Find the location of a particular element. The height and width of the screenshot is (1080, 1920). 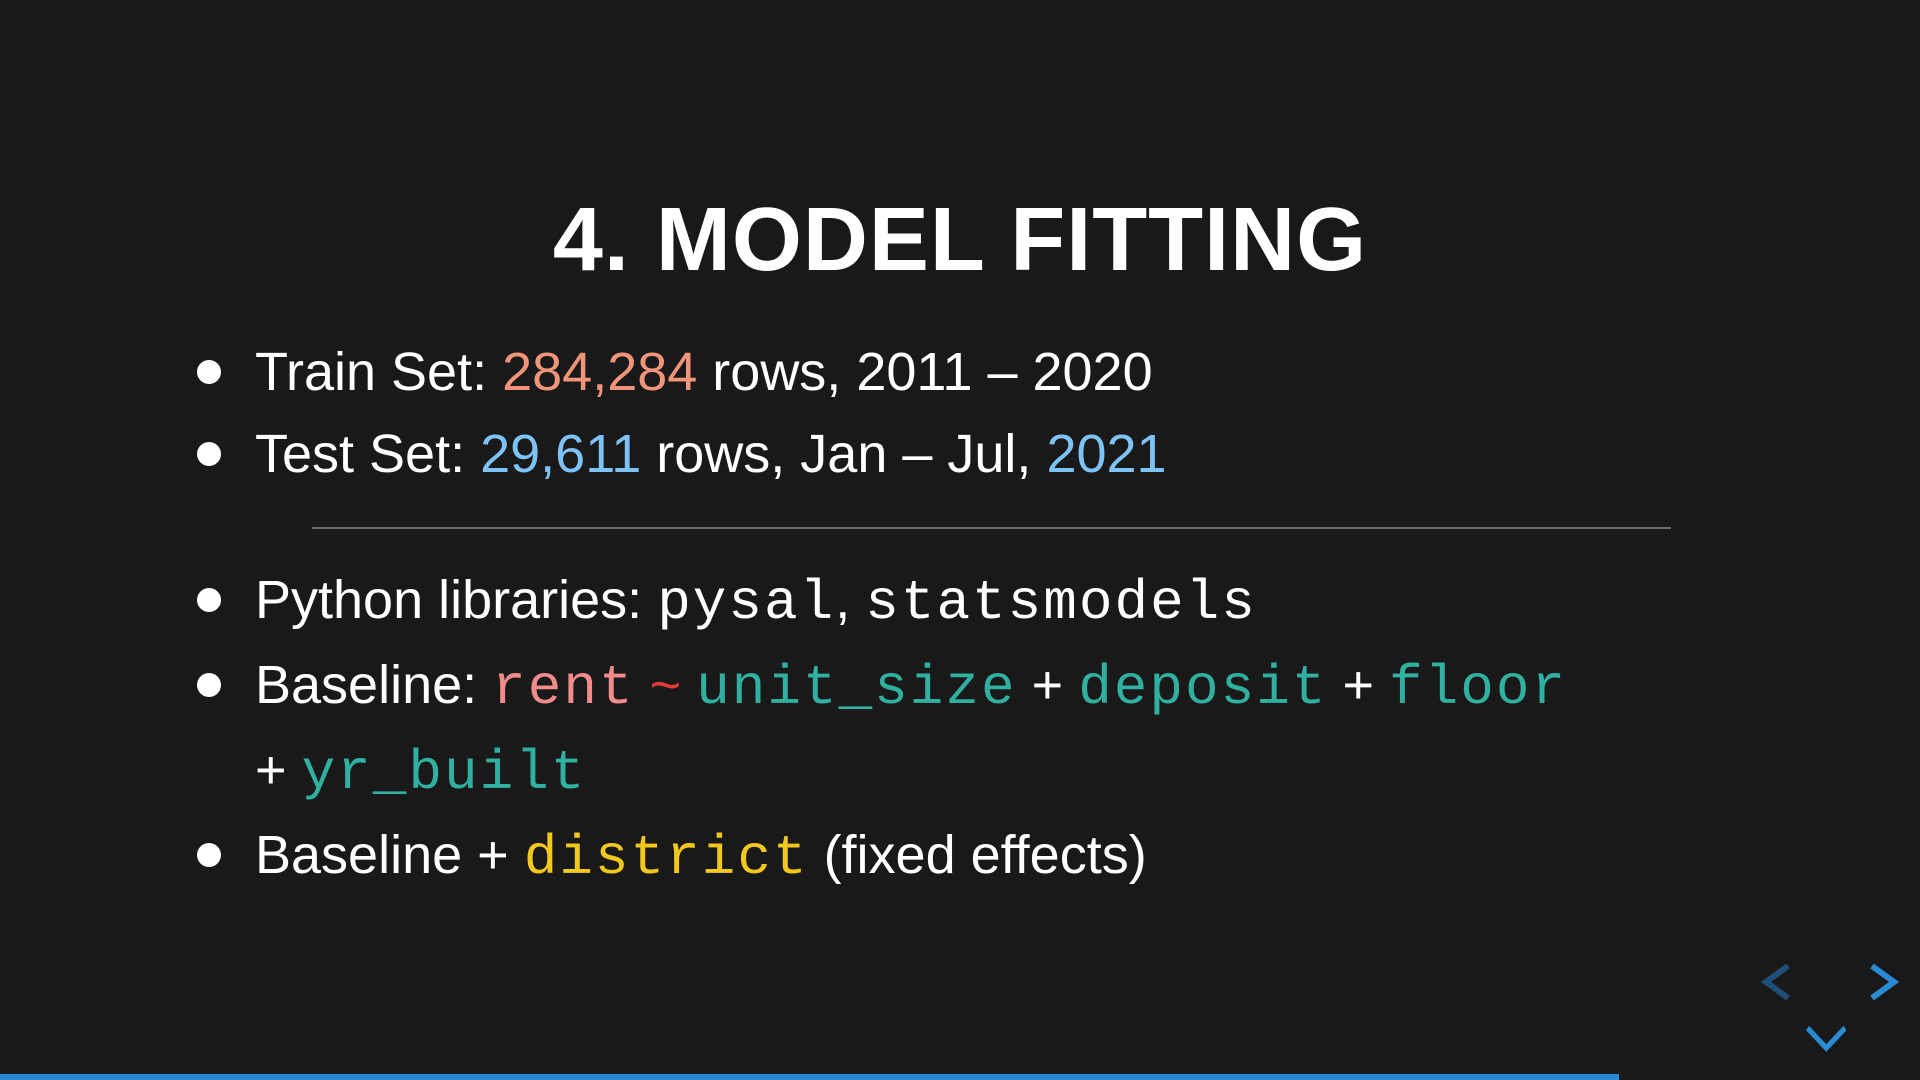

slide-title: 4. MODEL FITTING is located at coordinates (960, 240).